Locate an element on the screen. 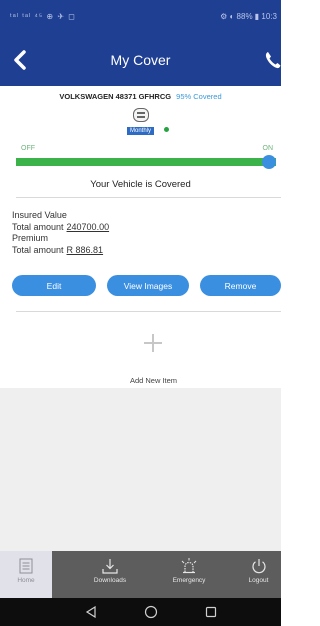  vehicle-name: VOLKSWAGEN 48371 GFHRCG is located at coordinates (115, 96).